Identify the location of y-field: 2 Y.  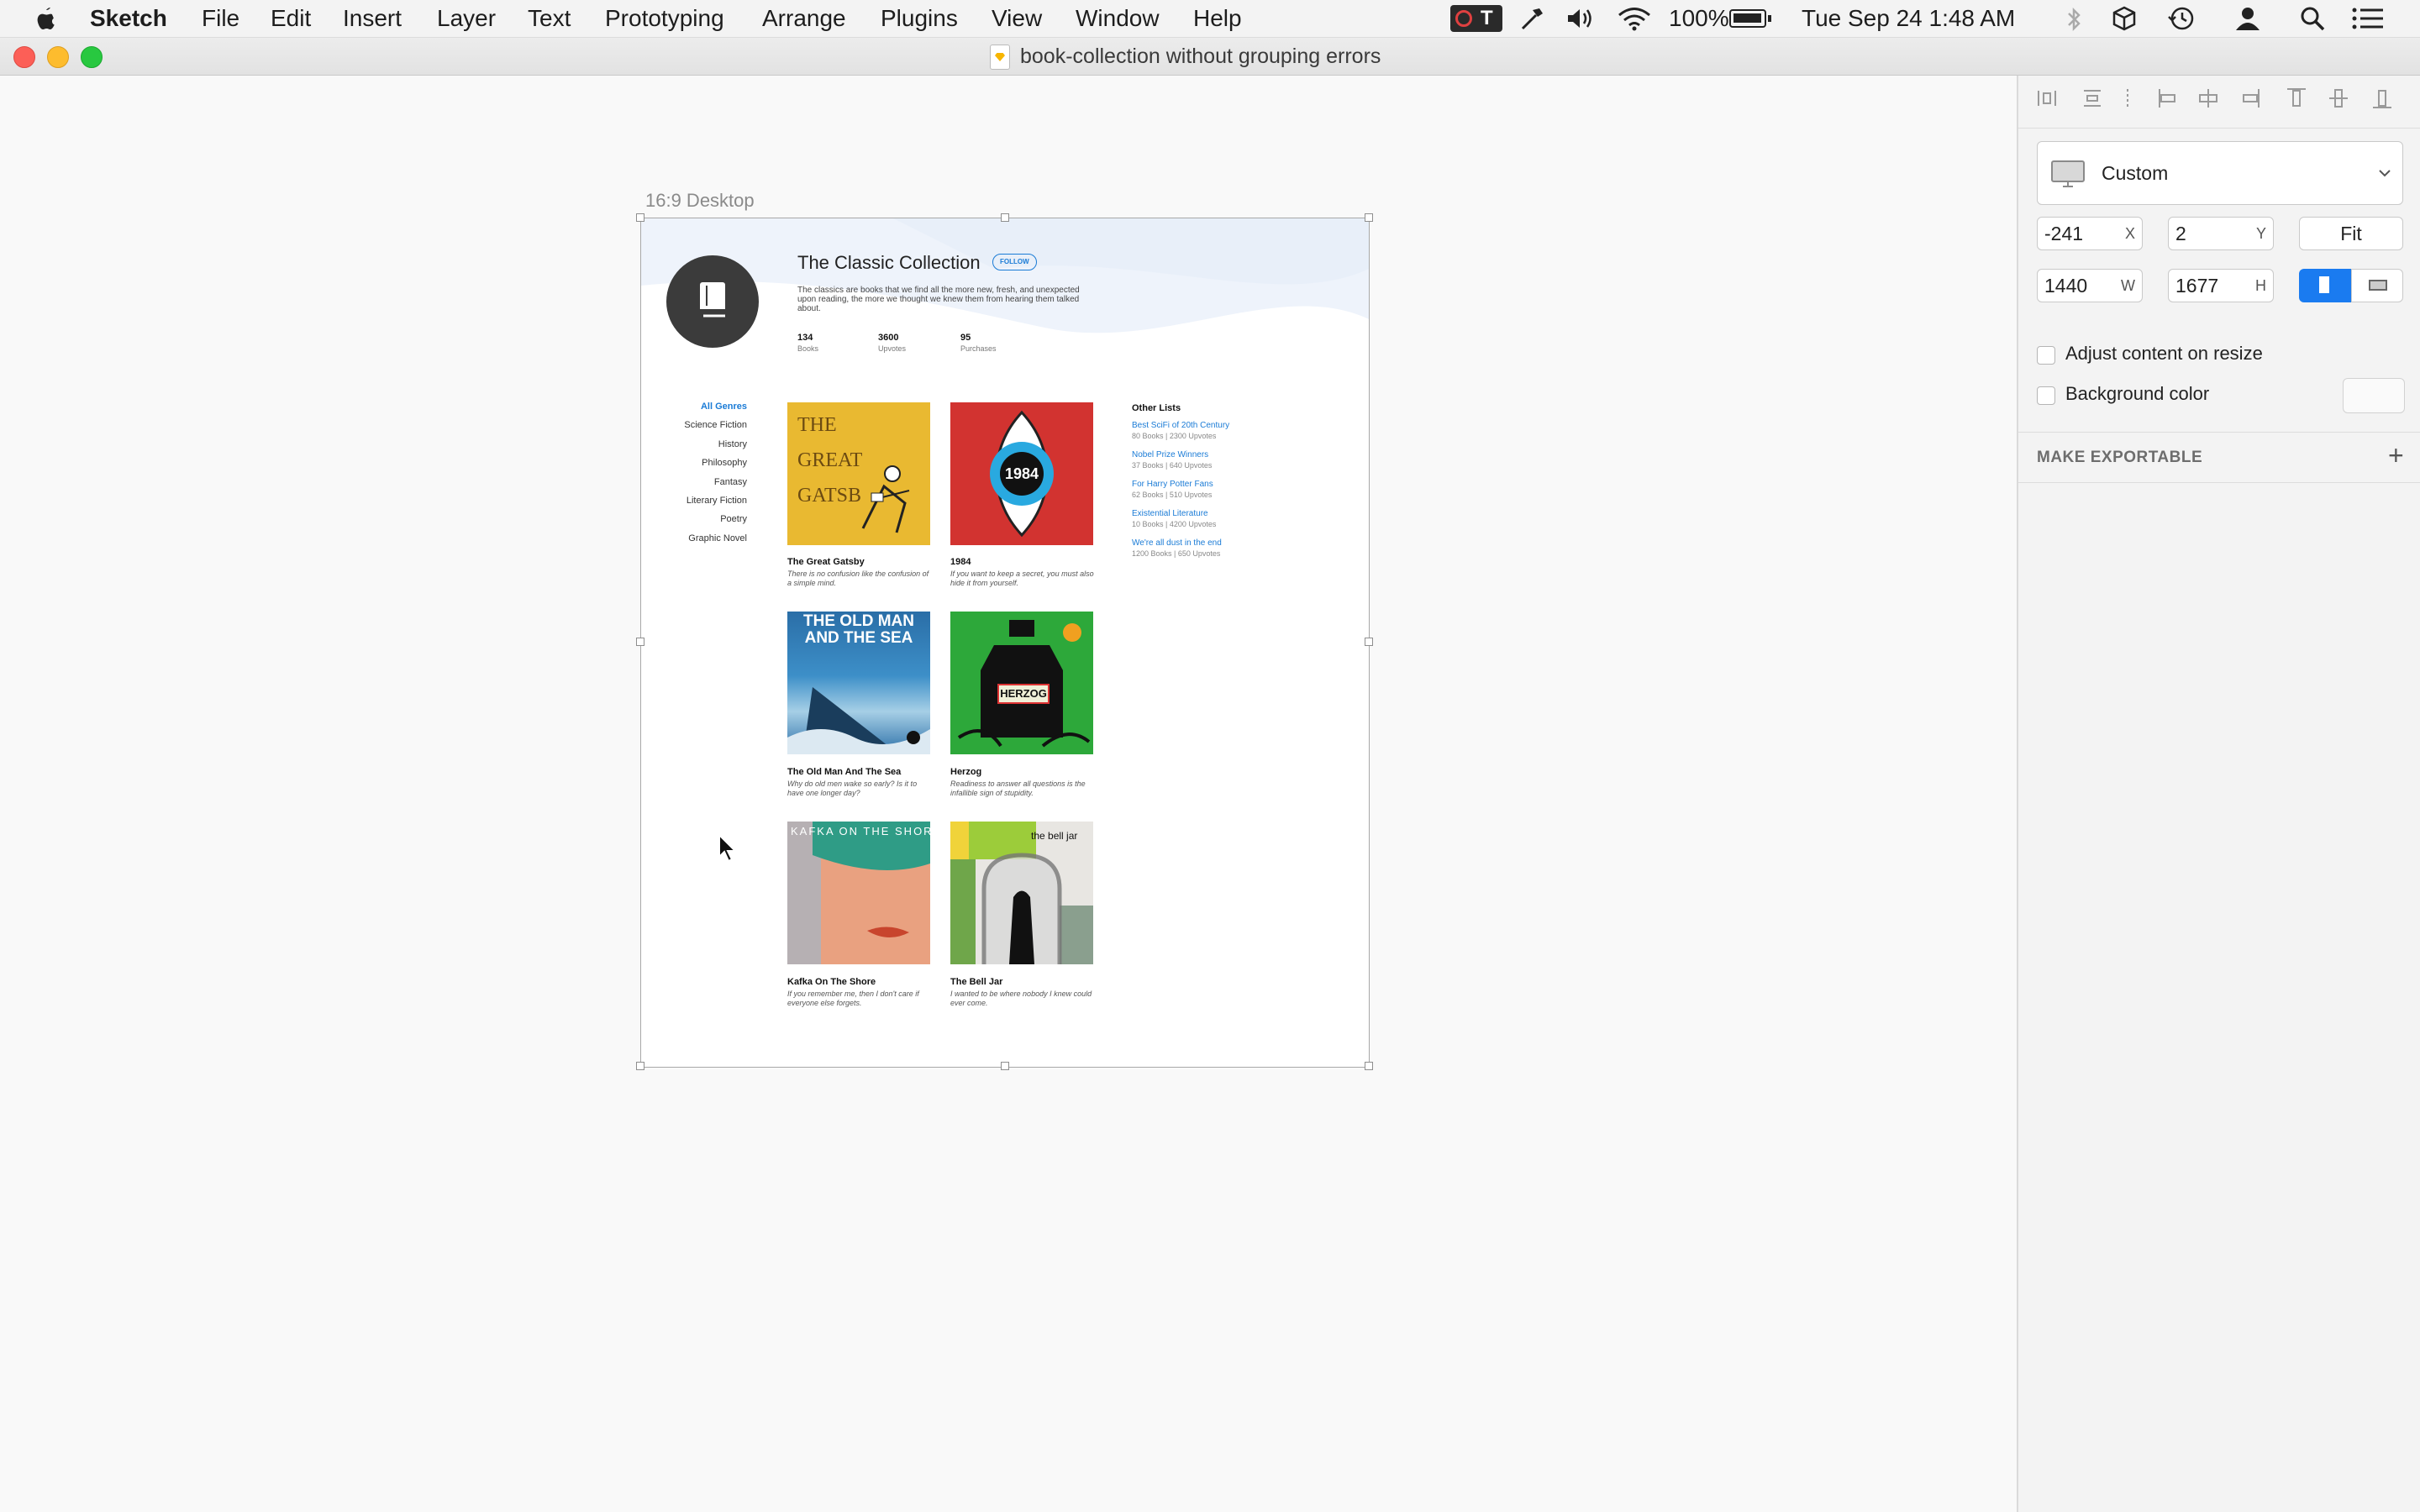
(2221, 233).